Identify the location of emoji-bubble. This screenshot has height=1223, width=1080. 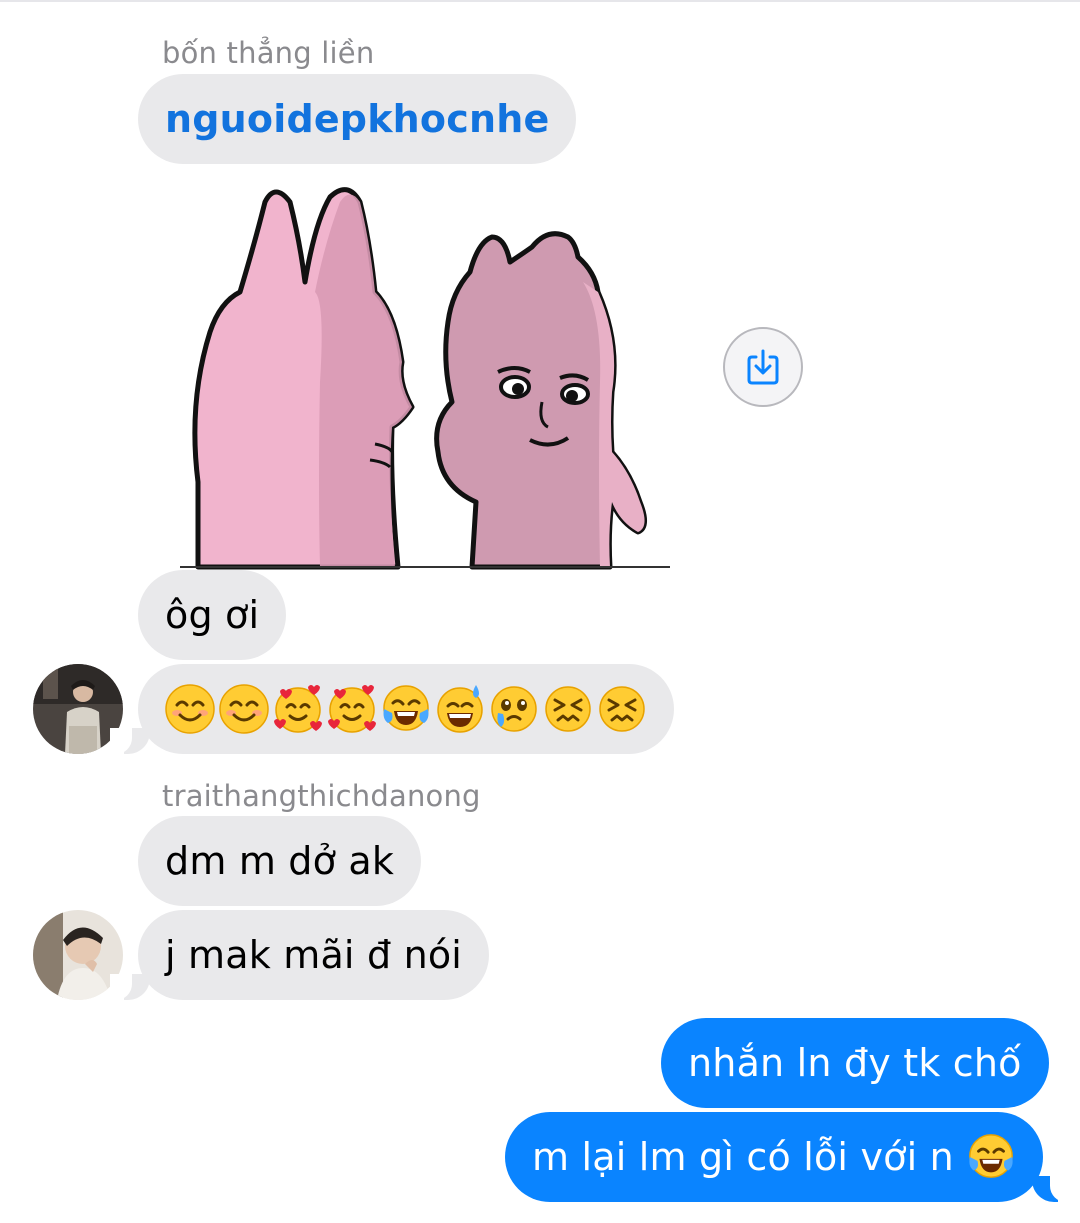
(406, 709).